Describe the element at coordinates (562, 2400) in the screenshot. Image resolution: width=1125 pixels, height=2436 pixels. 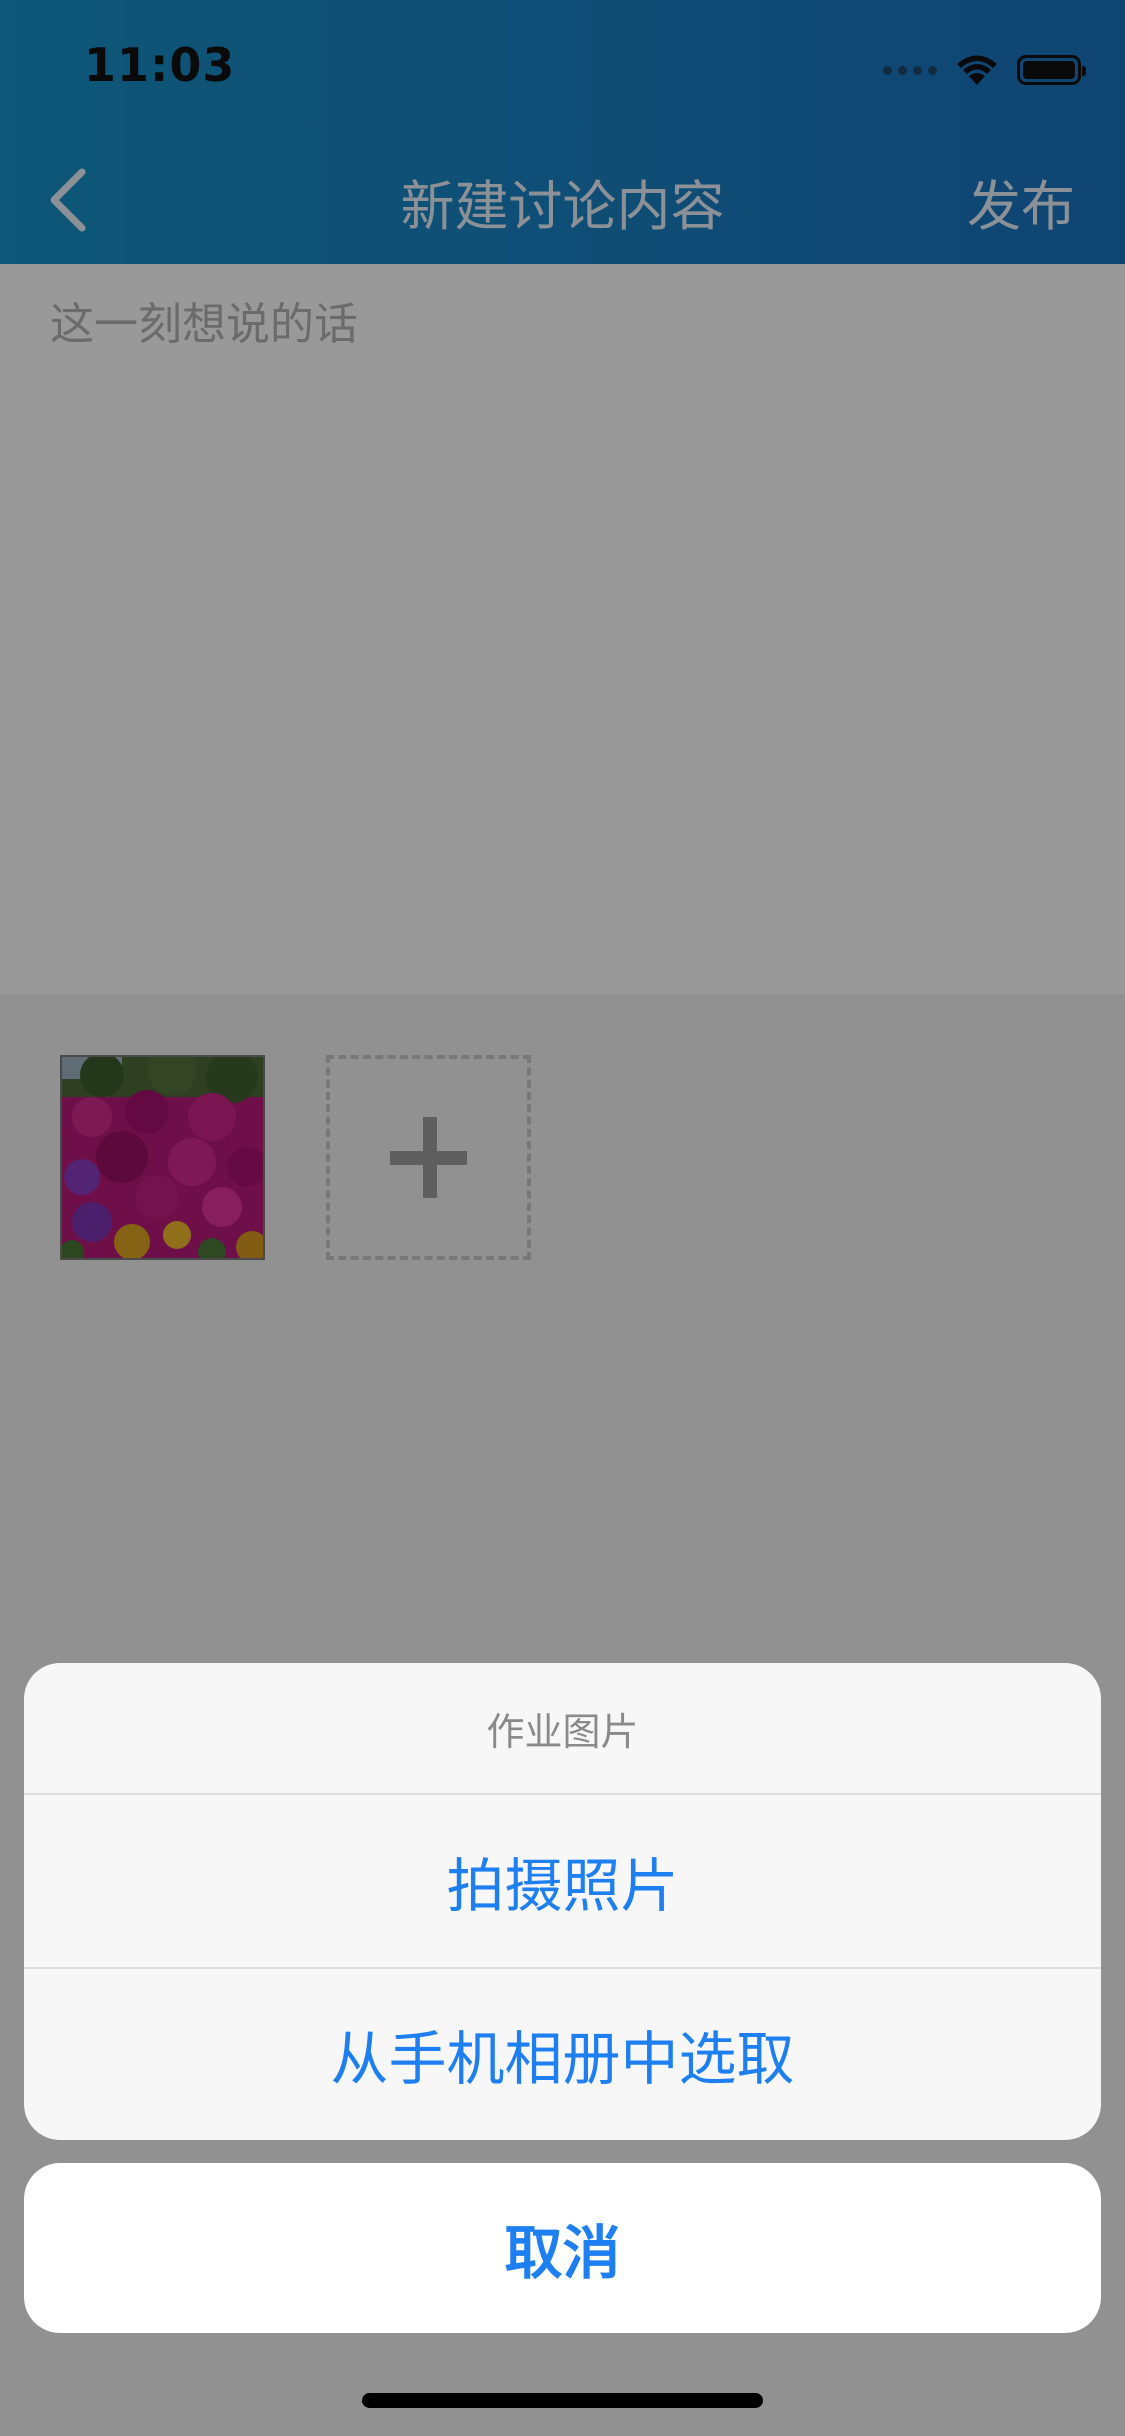
I see `home-indicator` at that location.